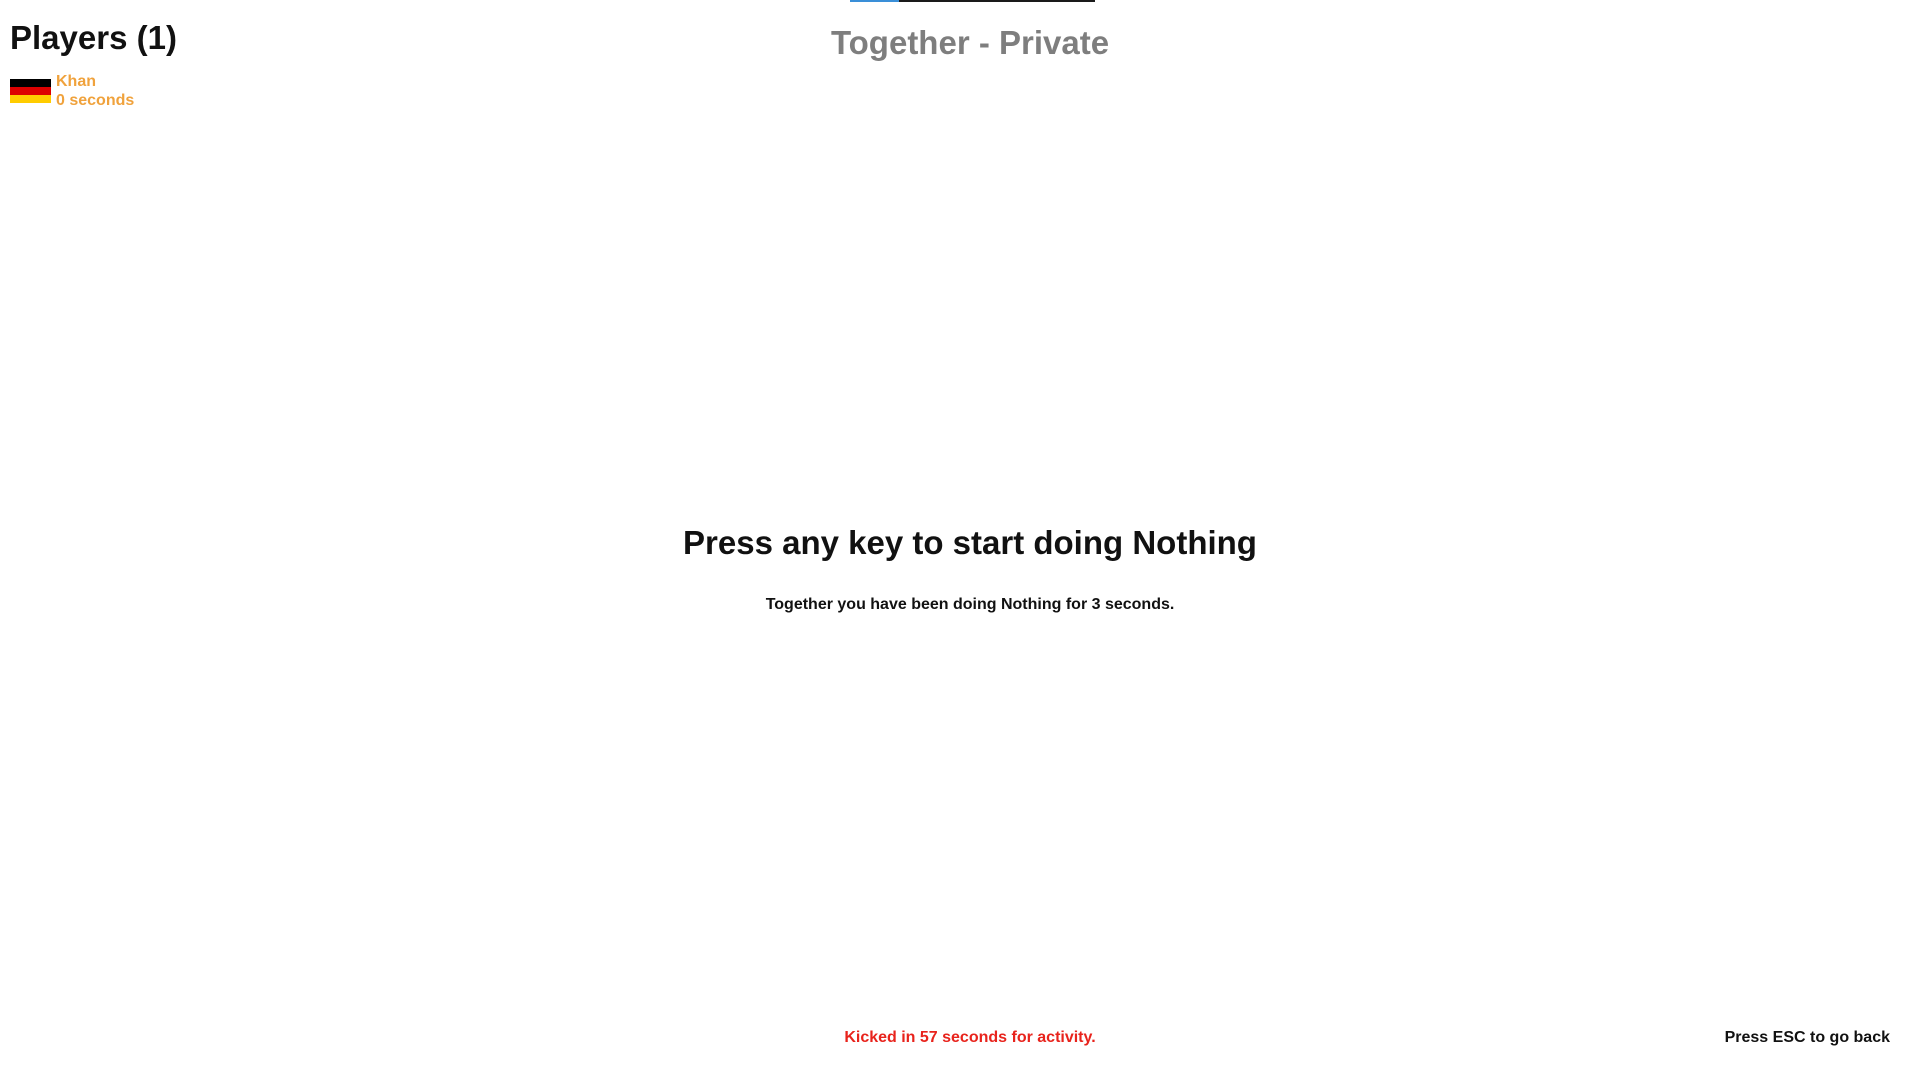 This screenshot has width=1920, height=1080. I want to click on player-info: Khan 0 seconds, so click(95, 91).